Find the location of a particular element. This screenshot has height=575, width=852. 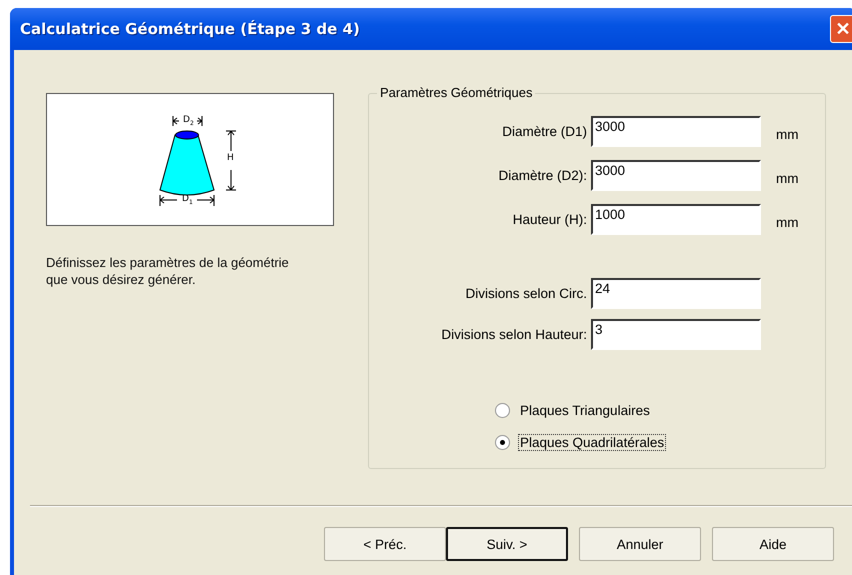

dialog-button: Annuler is located at coordinates (640, 544).